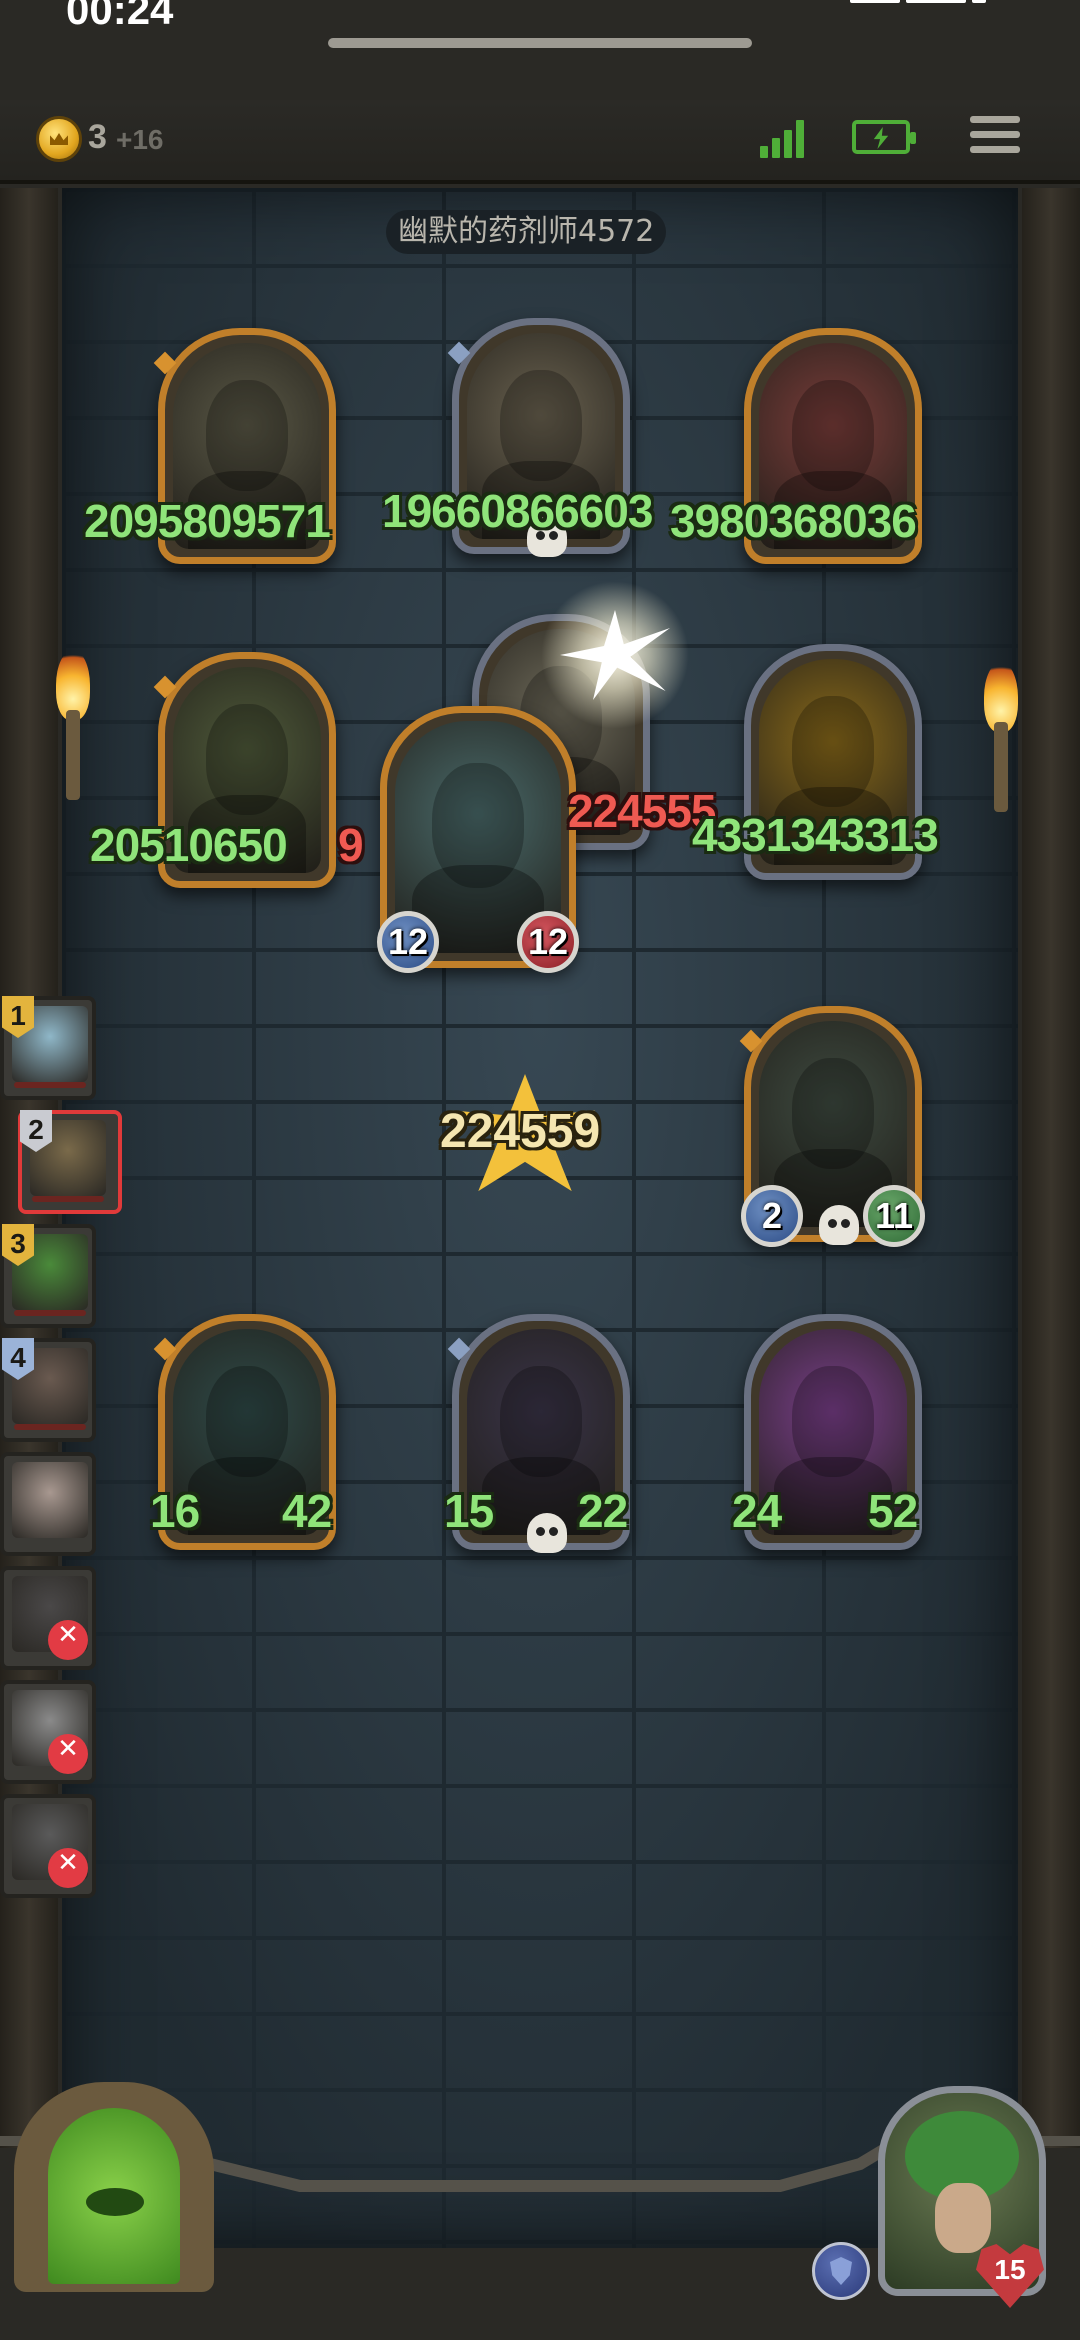 This screenshot has height=2340, width=1080. I want to click on opponent-portrait, so click(50, 1500).